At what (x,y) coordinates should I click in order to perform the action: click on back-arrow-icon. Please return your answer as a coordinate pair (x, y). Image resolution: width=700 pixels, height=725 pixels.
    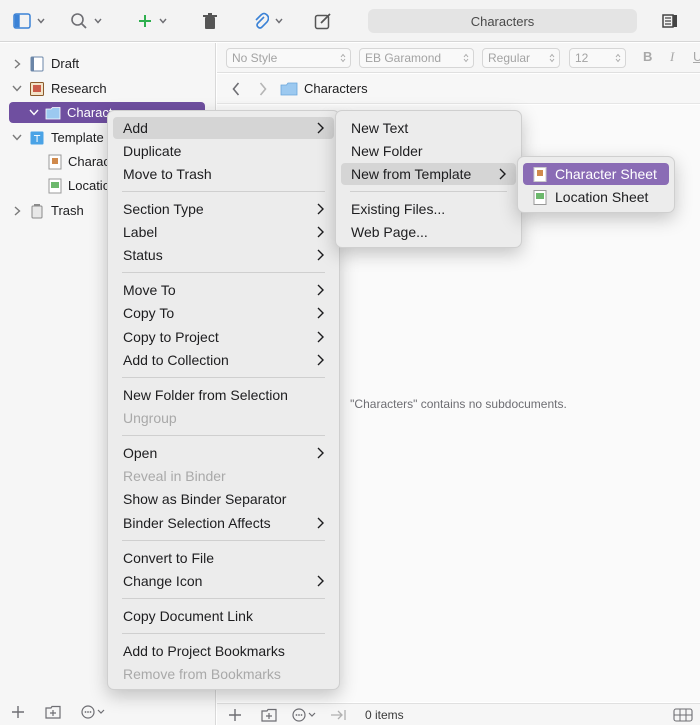
    Looking at the image, I should click on (236, 89).